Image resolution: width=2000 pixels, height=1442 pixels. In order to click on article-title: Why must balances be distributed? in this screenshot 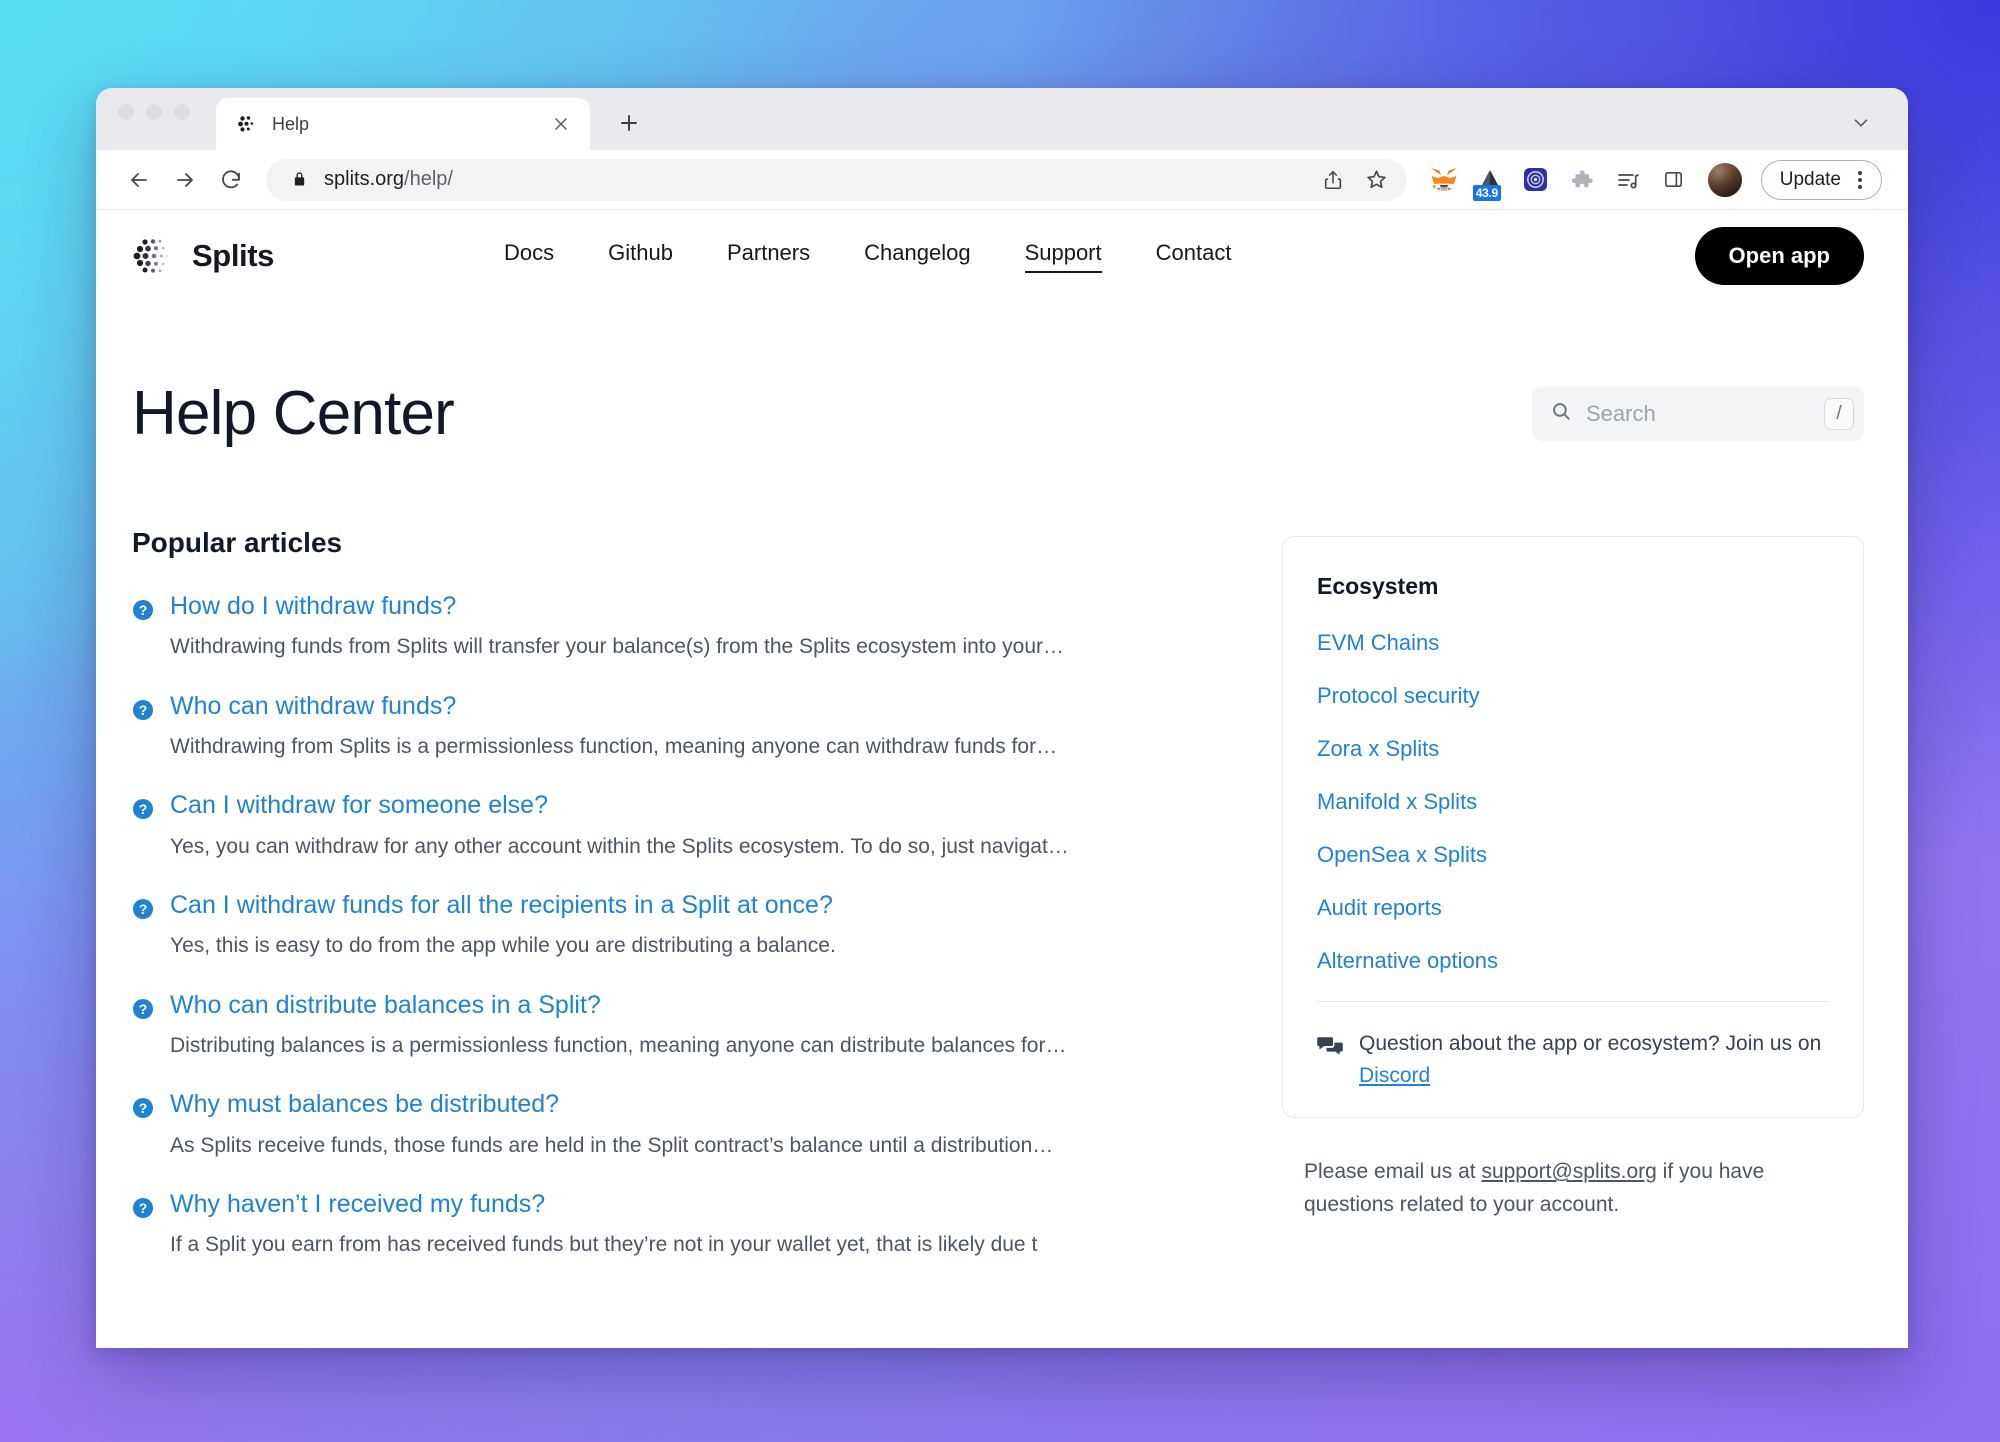, I will do `click(364, 1104)`.